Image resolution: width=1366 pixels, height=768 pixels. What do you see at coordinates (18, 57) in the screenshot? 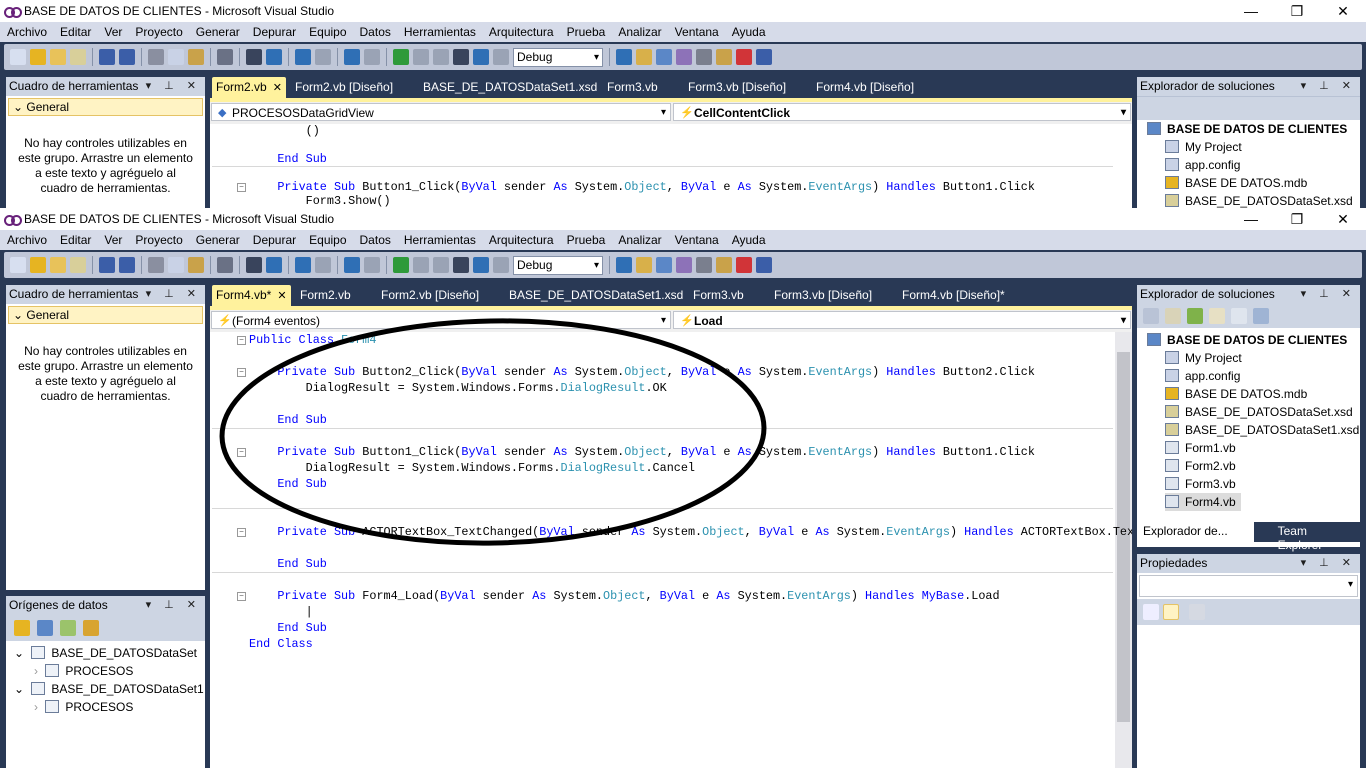
I see `new-project-icon` at bounding box center [18, 57].